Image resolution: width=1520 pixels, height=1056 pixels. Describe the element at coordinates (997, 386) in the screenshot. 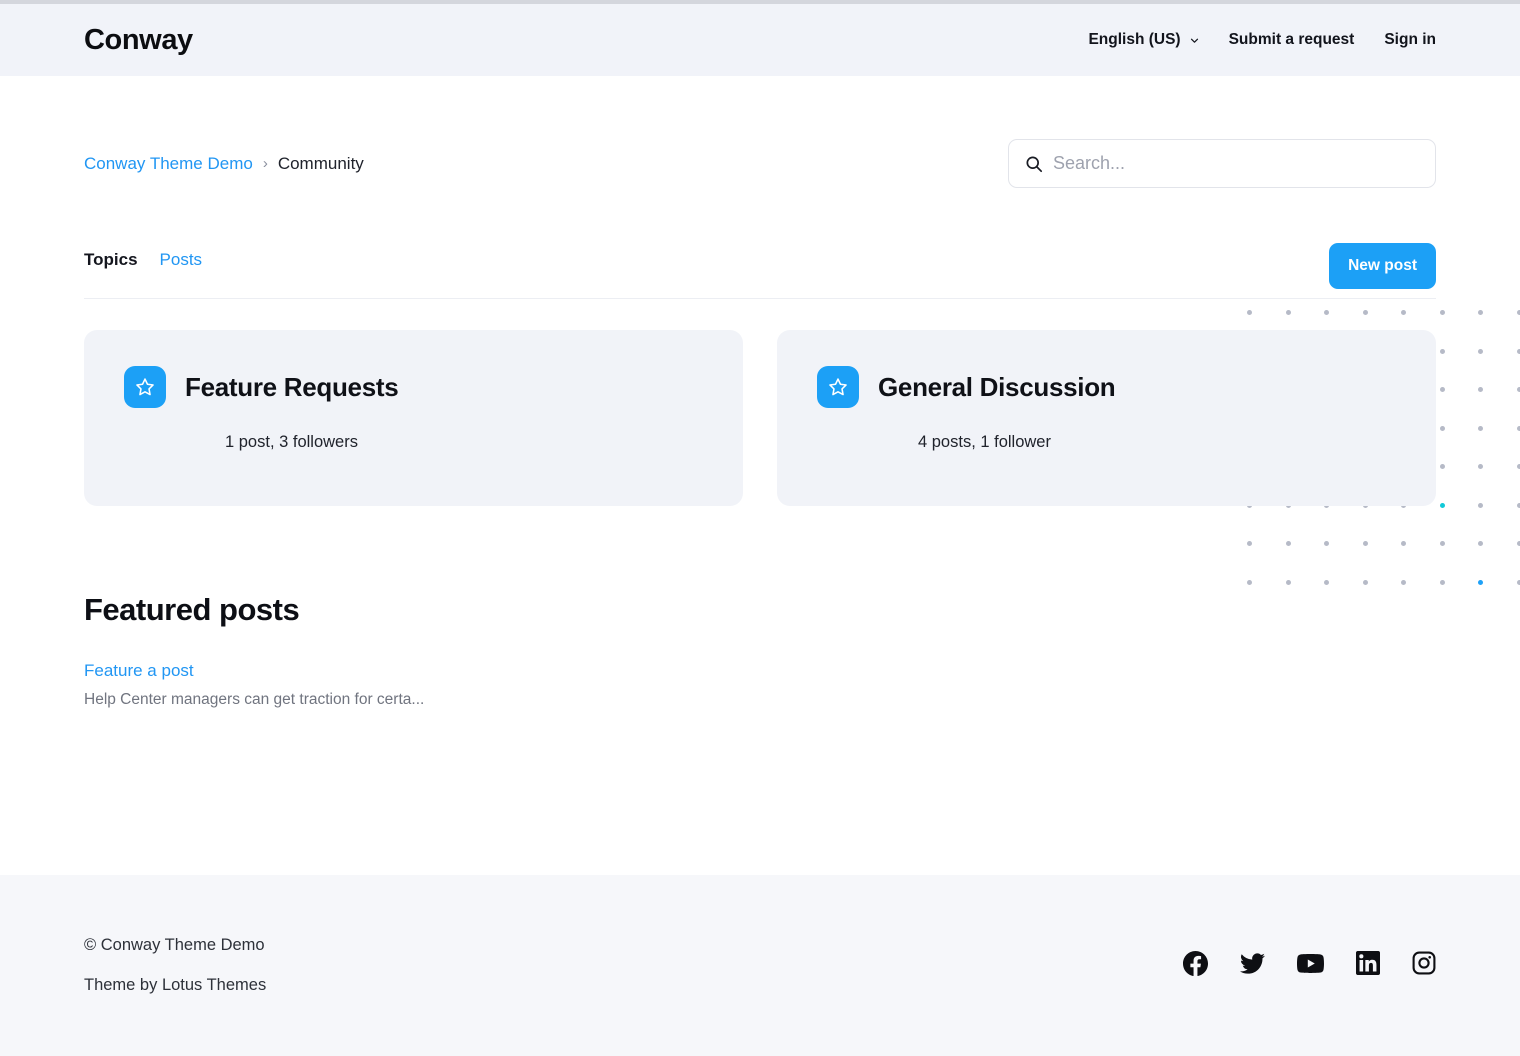

I see `topic-title: General Discussion` at that location.